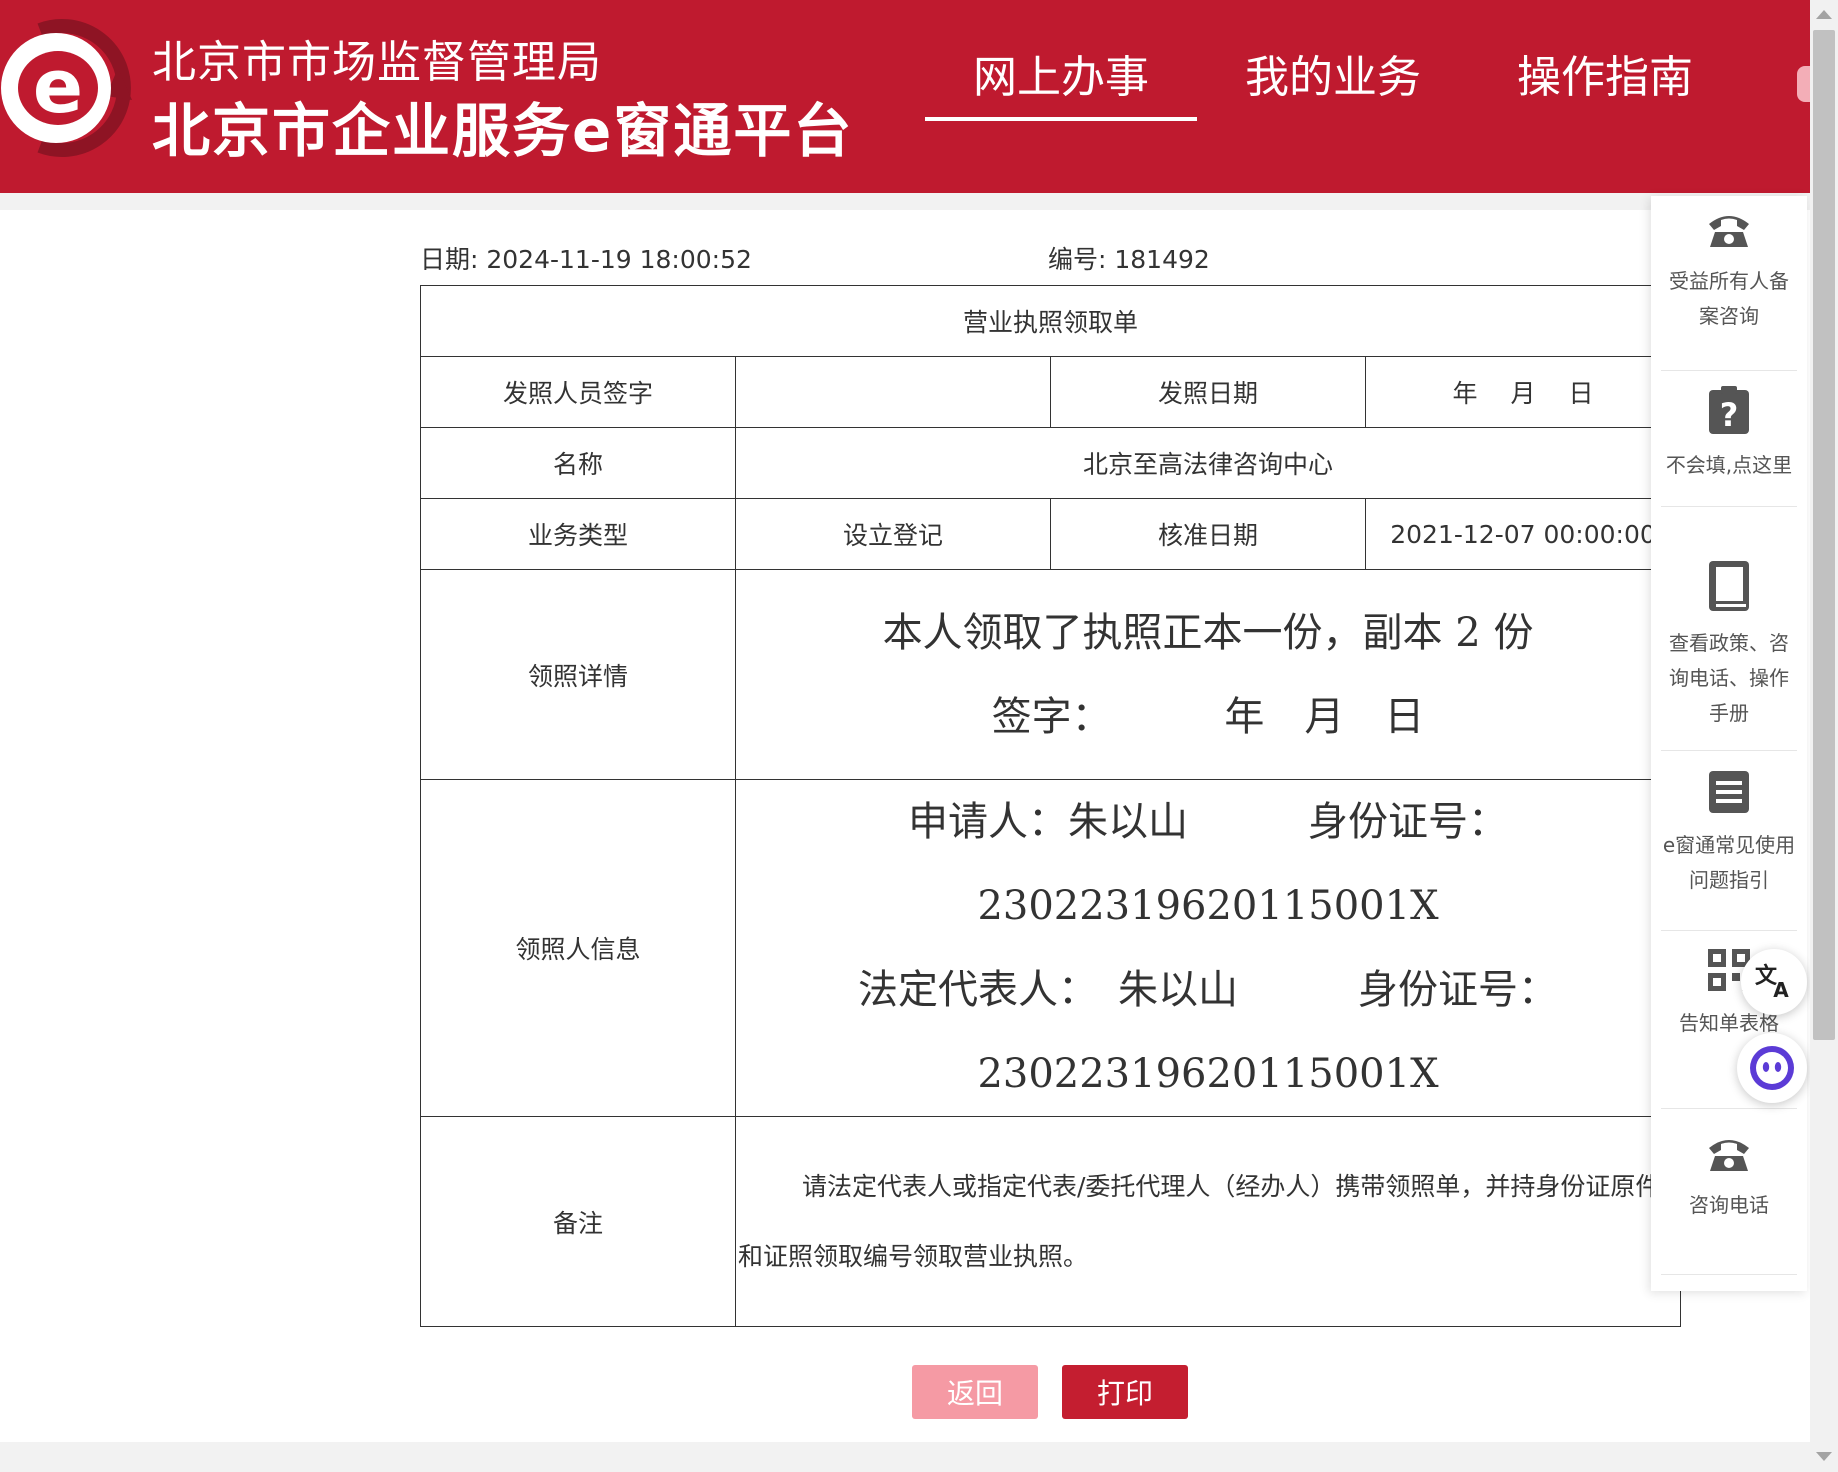 The image size is (1838, 1472). I want to click on issuer-sign-value, so click(893, 392).